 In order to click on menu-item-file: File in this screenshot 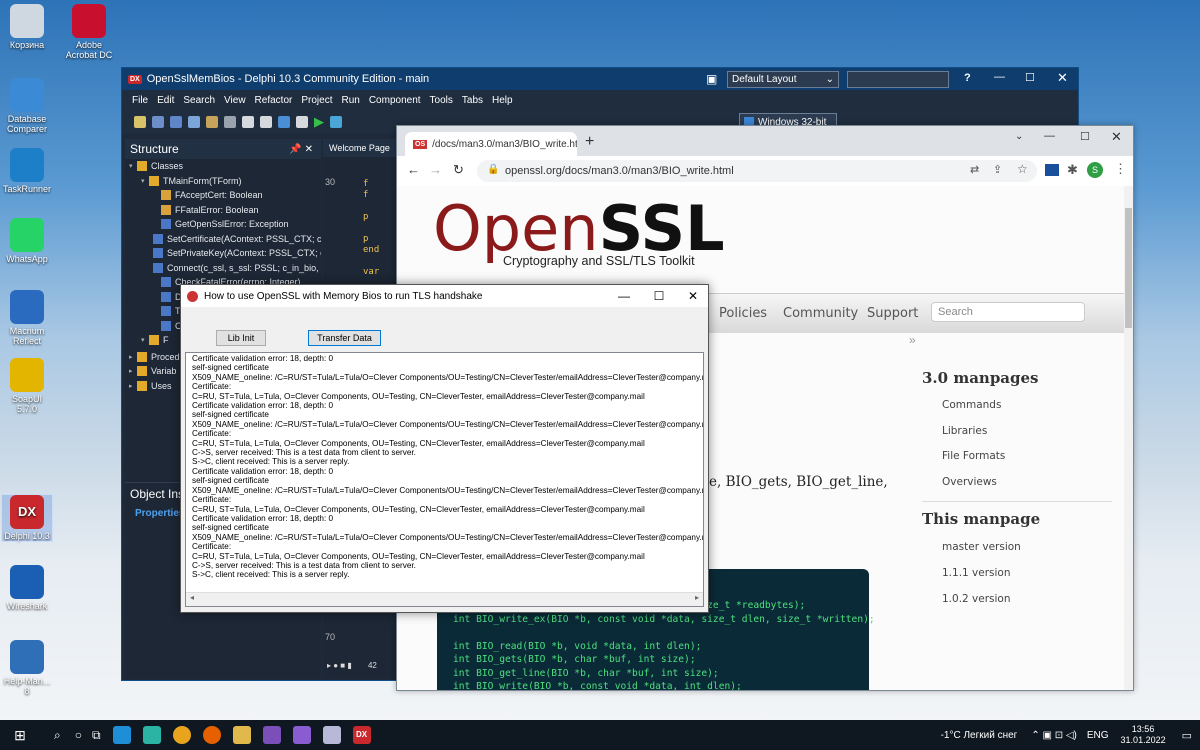, I will do `click(140, 100)`.